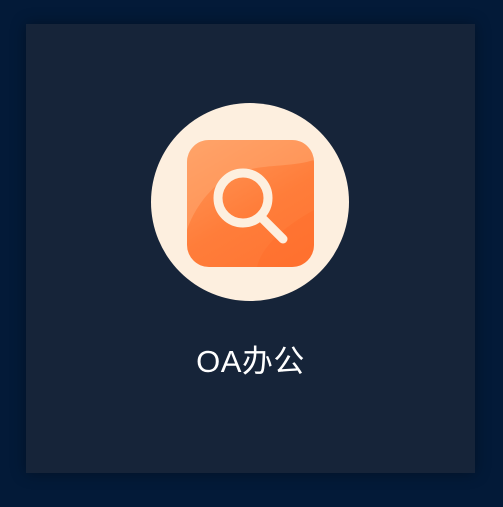  I want to click on search-icon, so click(250, 203).